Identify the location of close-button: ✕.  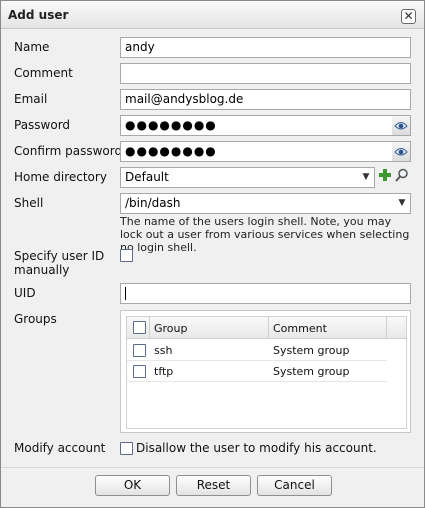
(408, 16).